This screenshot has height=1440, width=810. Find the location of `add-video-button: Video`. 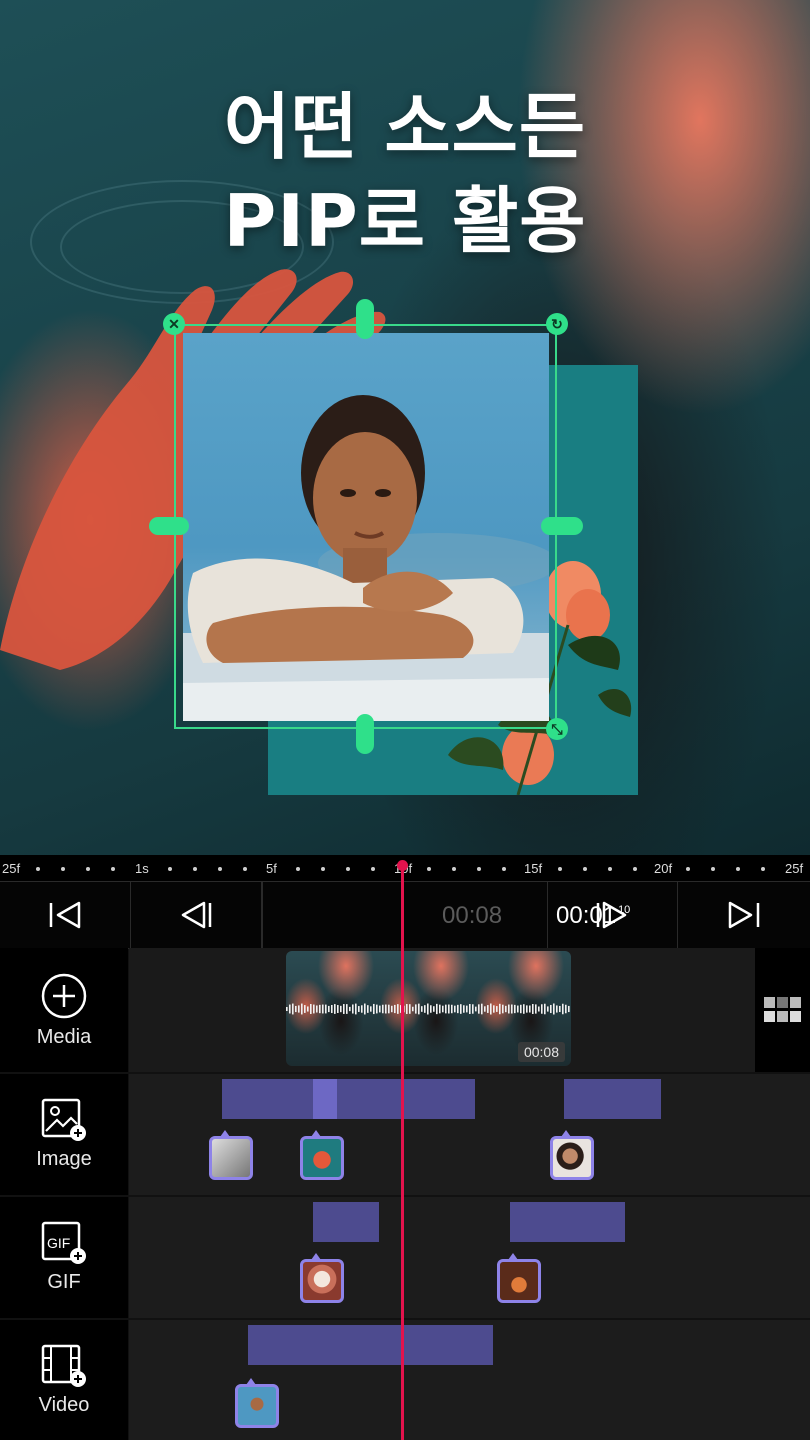

add-video-button: Video is located at coordinates (64, 1380).